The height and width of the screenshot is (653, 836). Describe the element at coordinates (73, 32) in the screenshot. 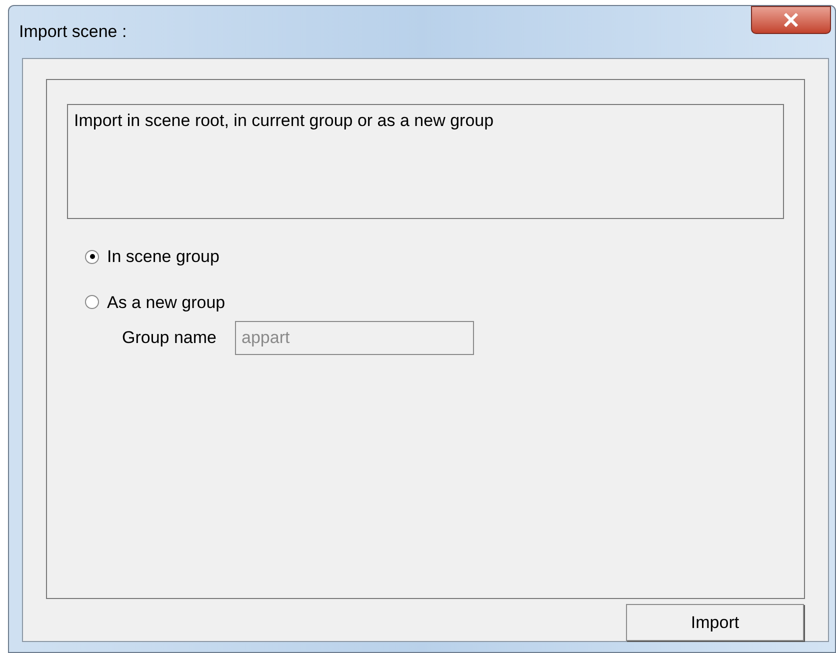

I see `window-title: Import scene :` at that location.